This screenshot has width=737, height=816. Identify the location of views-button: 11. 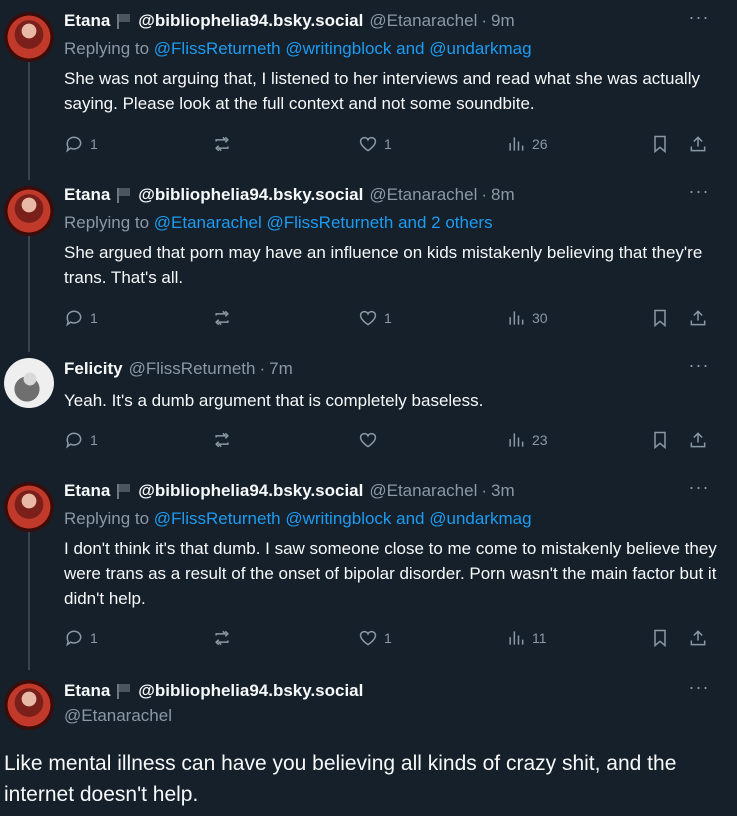
(526, 638).